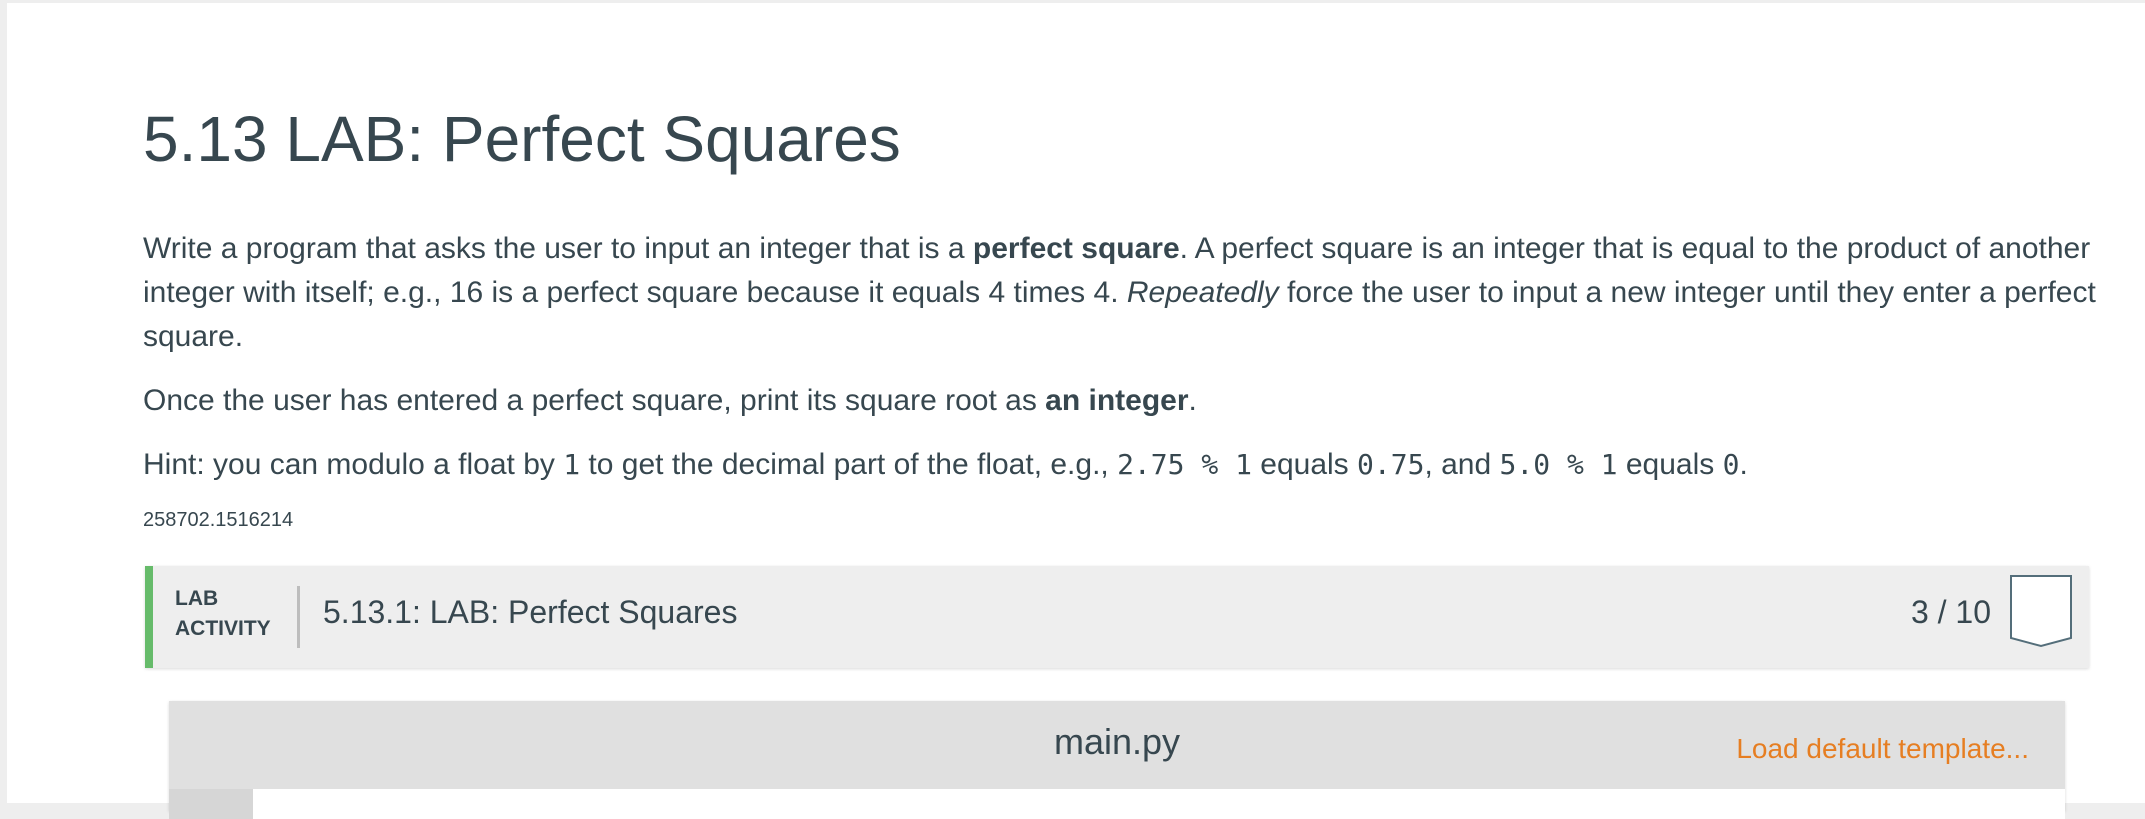  Describe the element at coordinates (1391, 464) in the screenshot. I see `code-snippet: 0.75` at that location.